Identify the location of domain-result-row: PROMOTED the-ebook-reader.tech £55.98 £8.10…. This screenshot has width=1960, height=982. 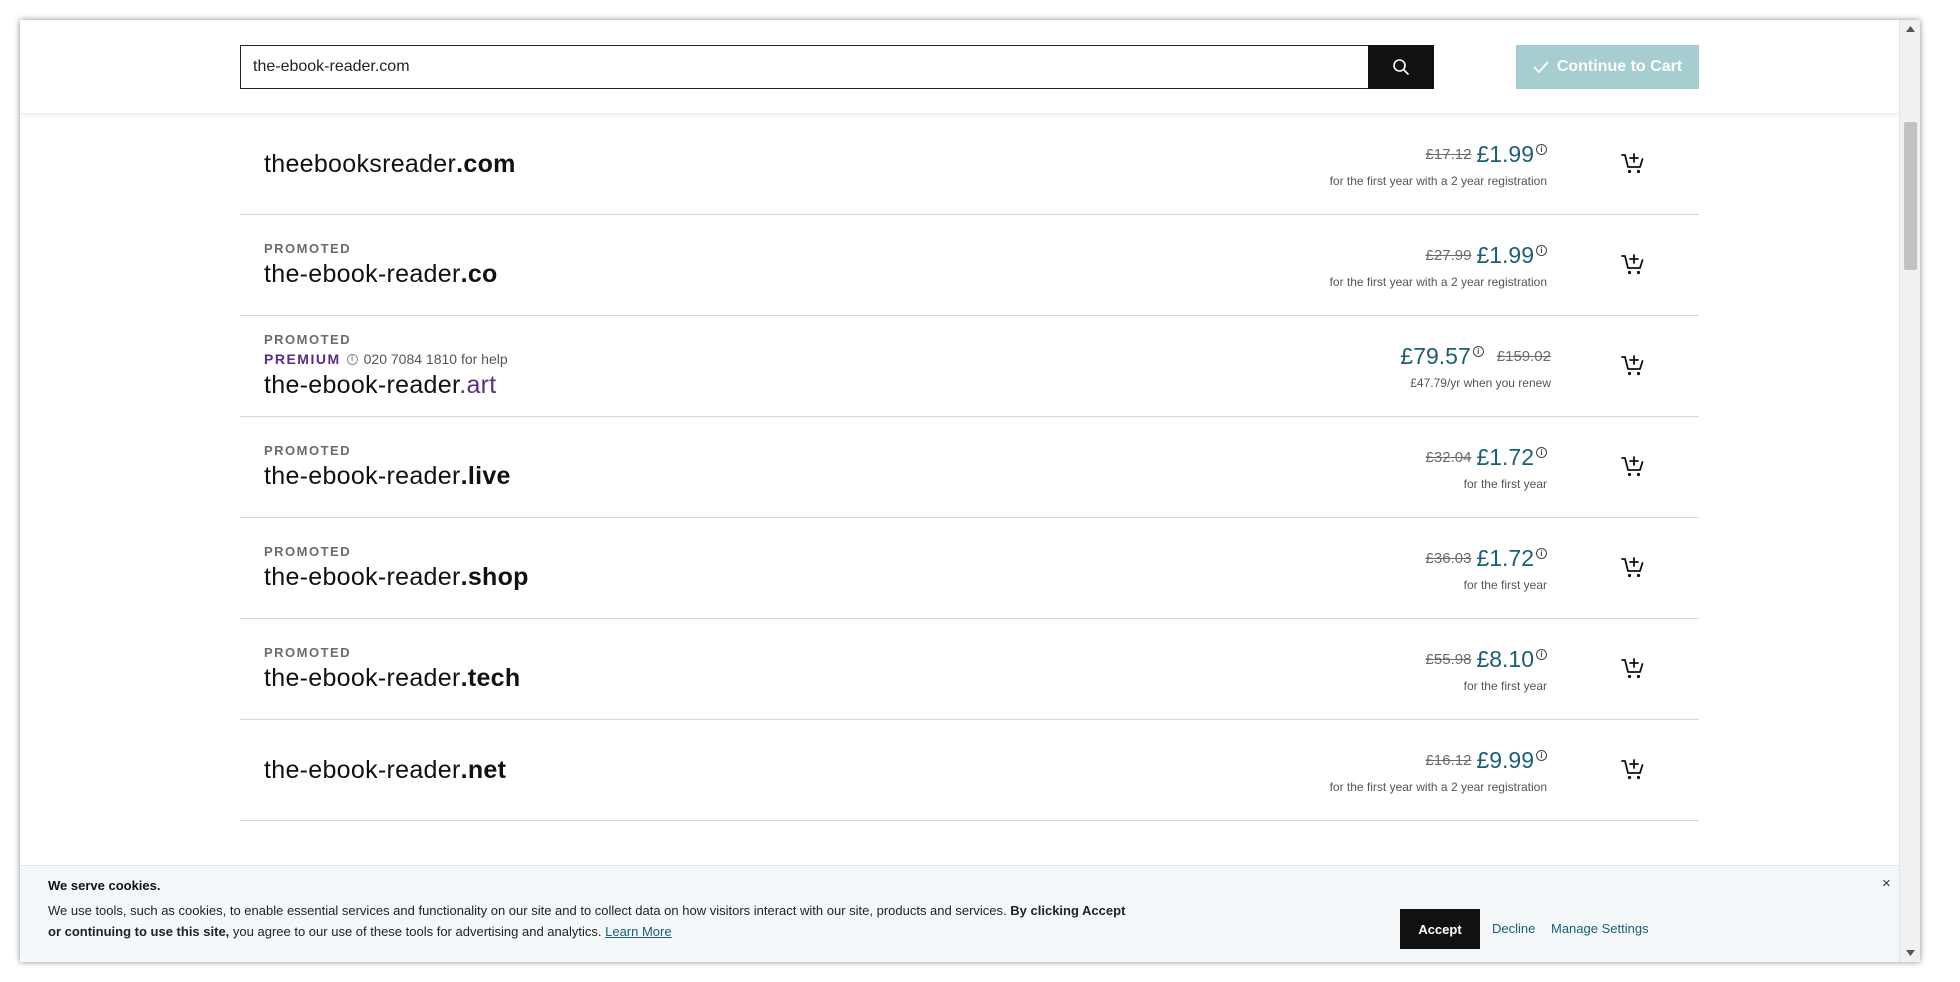
(969, 669).